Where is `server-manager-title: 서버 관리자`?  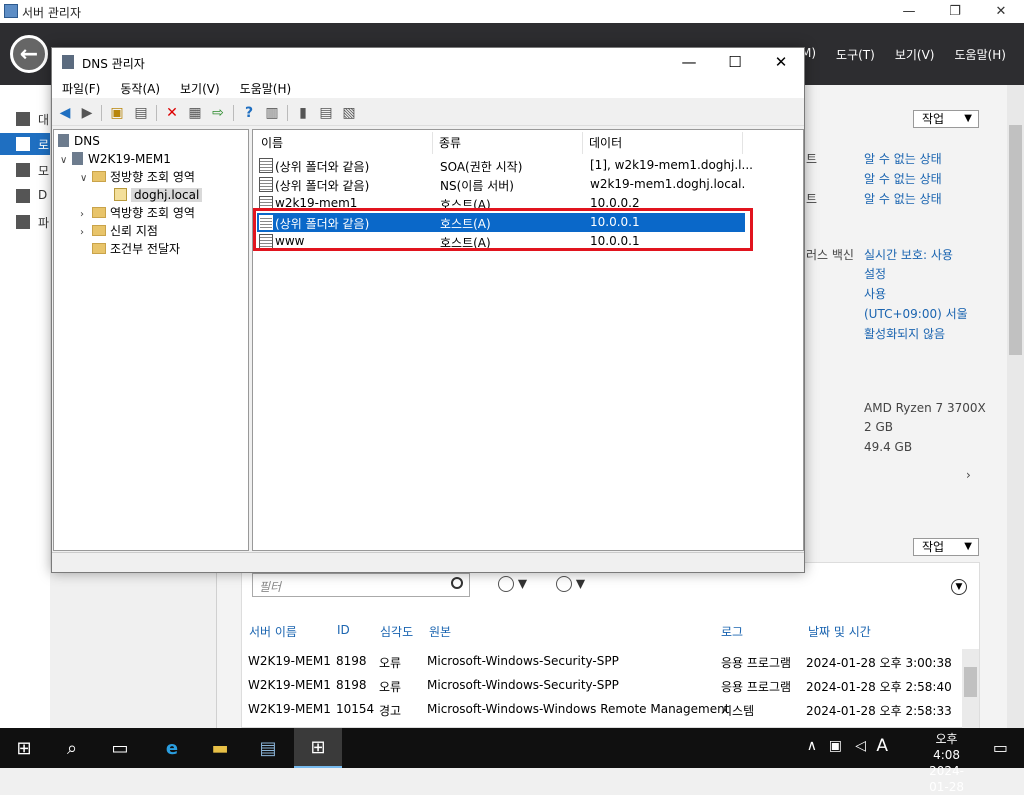 server-manager-title: 서버 관리자 is located at coordinates (52, 13).